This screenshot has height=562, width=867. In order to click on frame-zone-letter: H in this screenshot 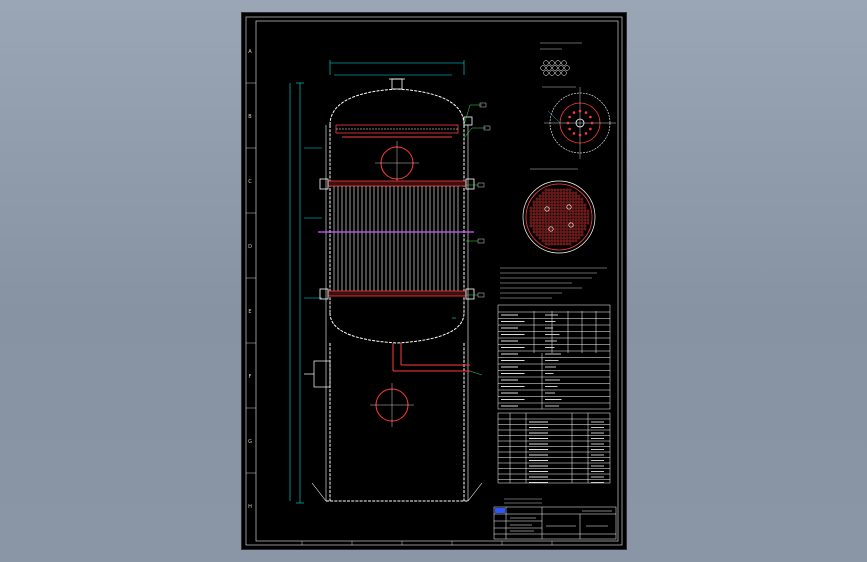, I will do `click(250, 507)`.